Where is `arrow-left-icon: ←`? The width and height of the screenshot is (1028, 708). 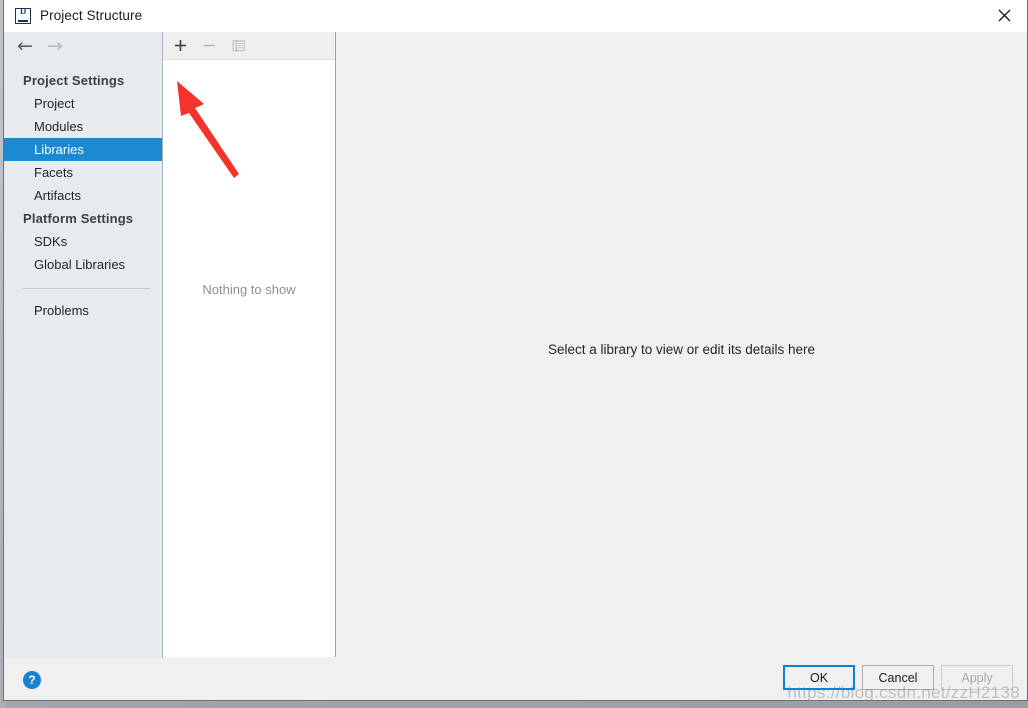
arrow-left-icon: ← is located at coordinates (25, 46).